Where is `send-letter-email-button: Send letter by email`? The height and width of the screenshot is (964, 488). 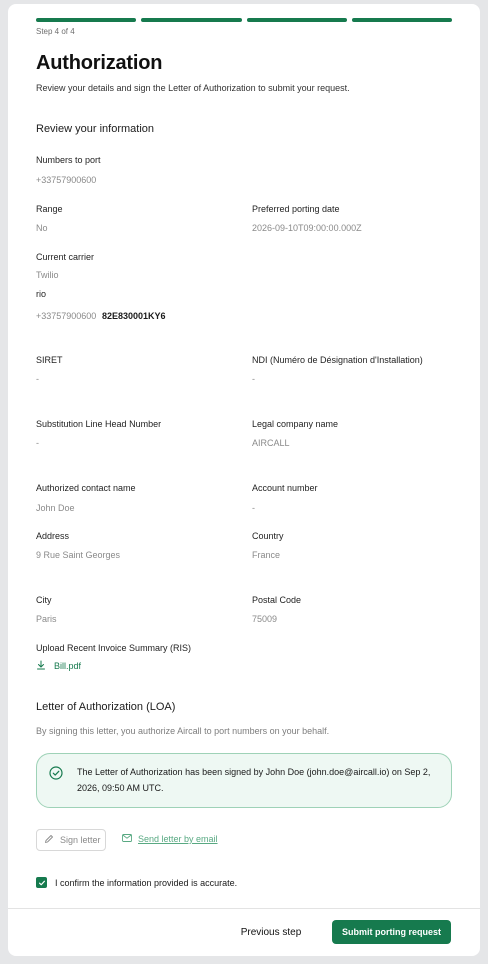
send-letter-email-button: Send letter by email is located at coordinates (170, 839).